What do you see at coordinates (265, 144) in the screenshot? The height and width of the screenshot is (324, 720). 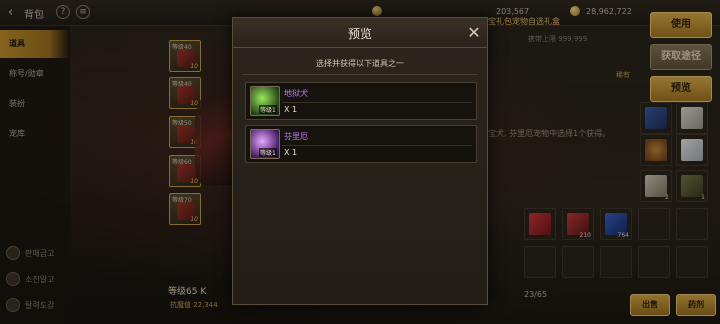 I see `fenrir-pet-icon: 等级1` at bounding box center [265, 144].